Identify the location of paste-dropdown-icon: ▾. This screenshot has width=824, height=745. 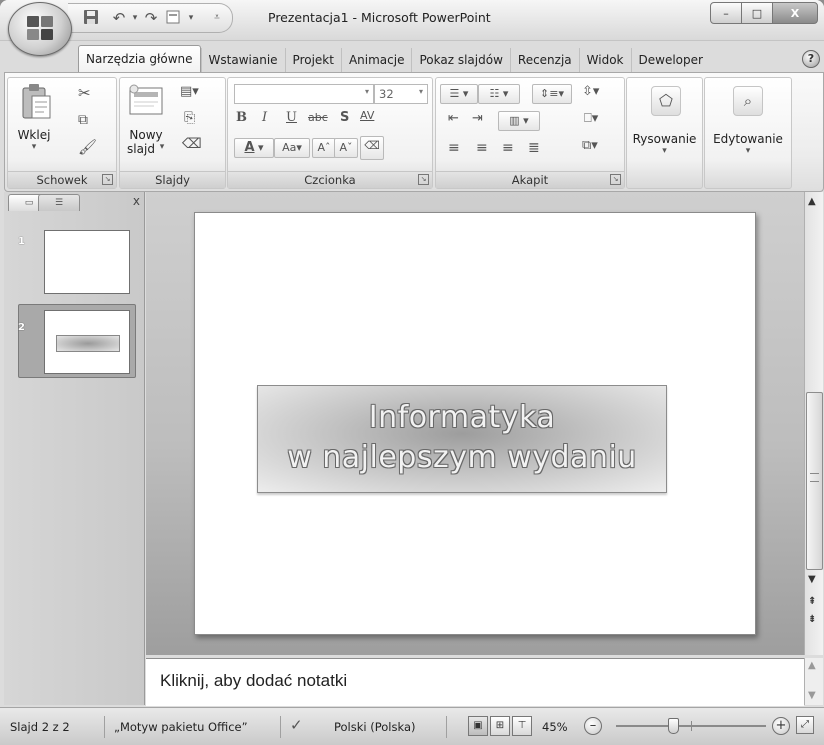
(34, 147).